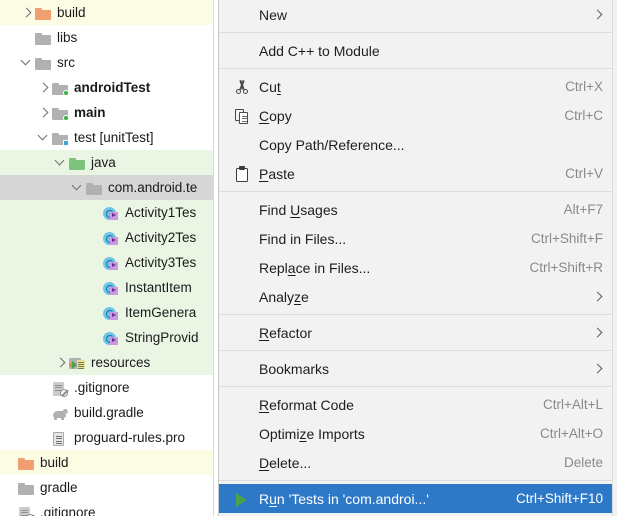 The width and height of the screenshot is (617, 516). What do you see at coordinates (107, 112) in the screenshot?
I see `tree-row: main` at bounding box center [107, 112].